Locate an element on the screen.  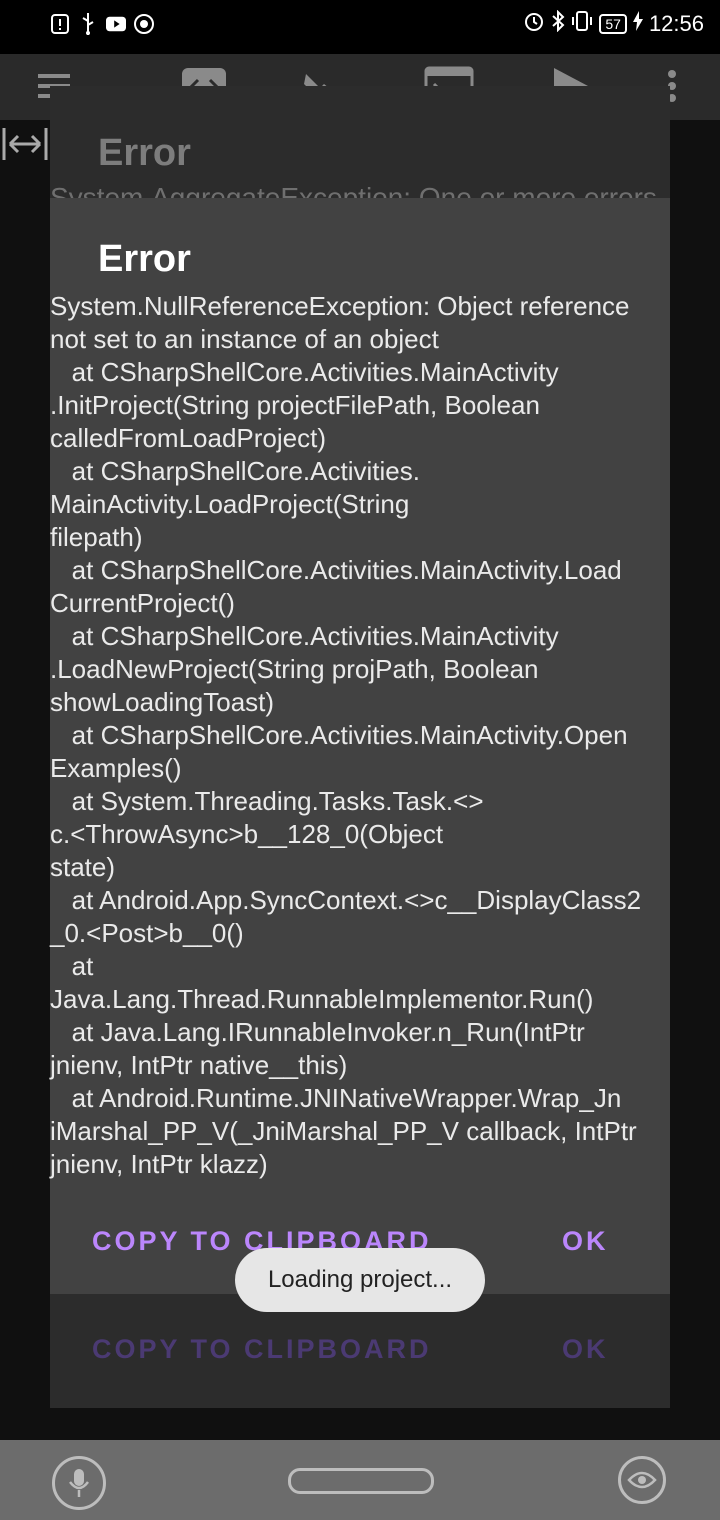
bluetooth-icon is located at coordinates (558, 23).